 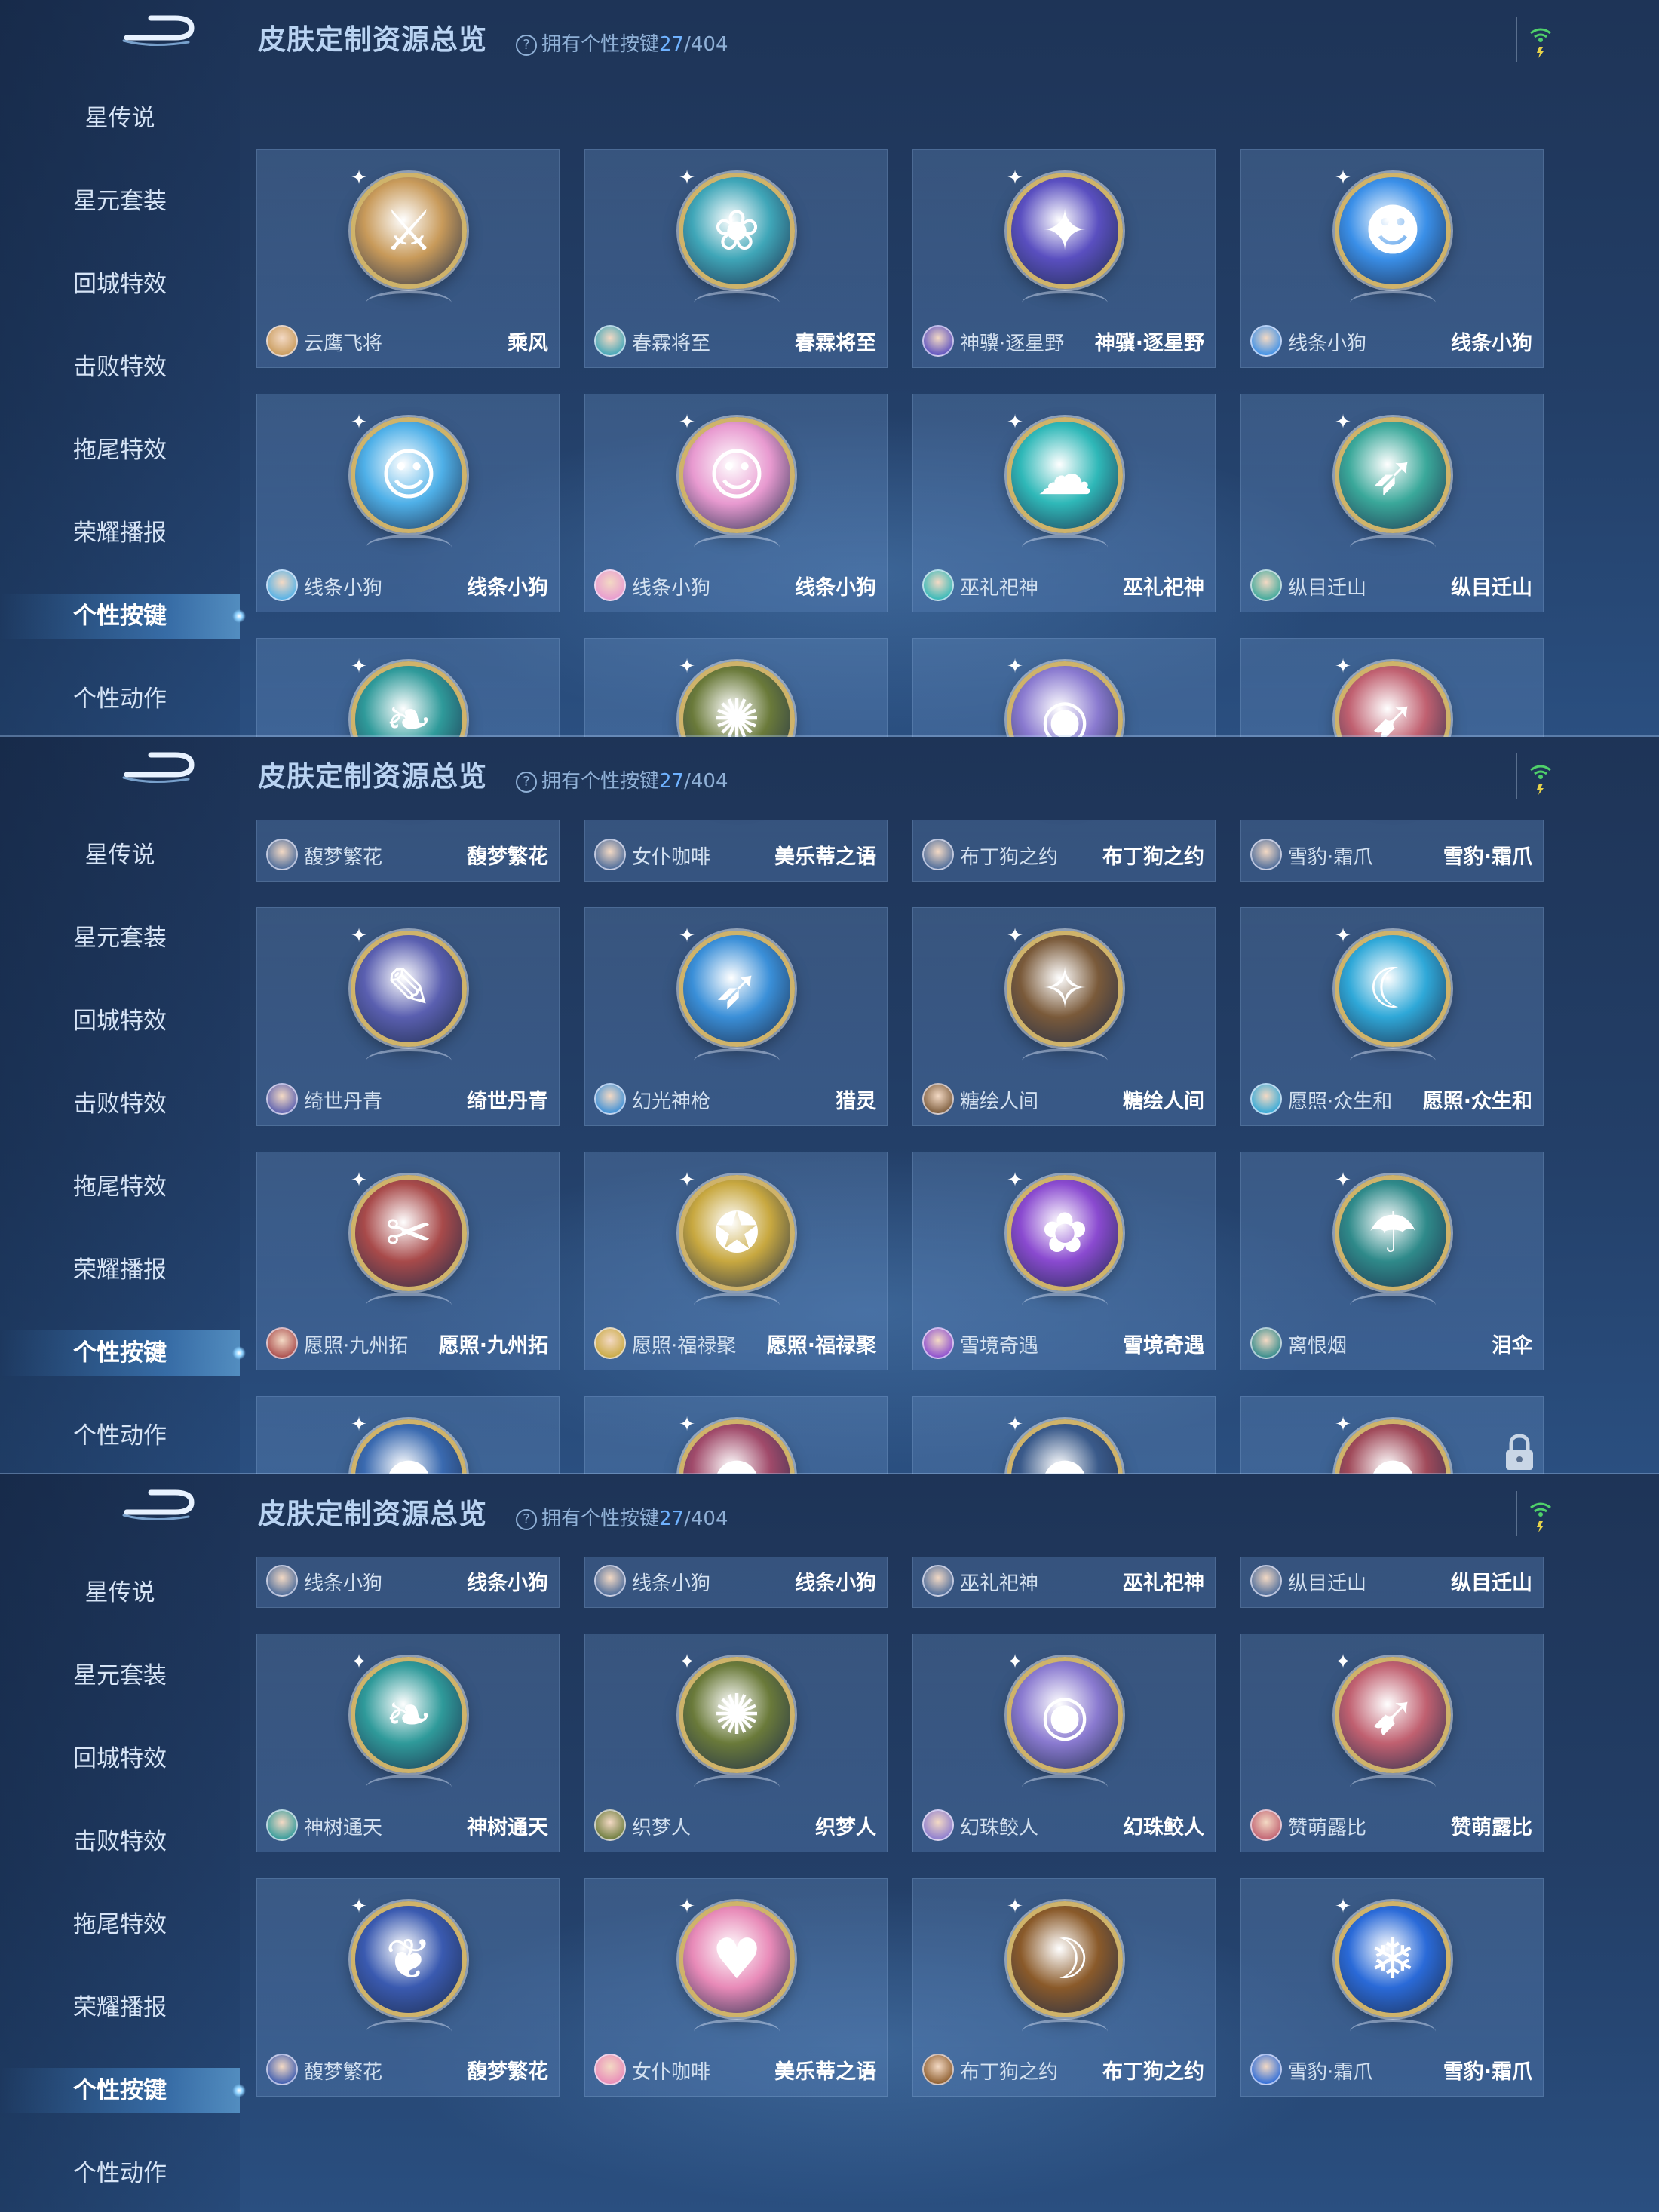 What do you see at coordinates (1064, 687) in the screenshot?
I see `skin-button-card: ◉ ✦` at bounding box center [1064, 687].